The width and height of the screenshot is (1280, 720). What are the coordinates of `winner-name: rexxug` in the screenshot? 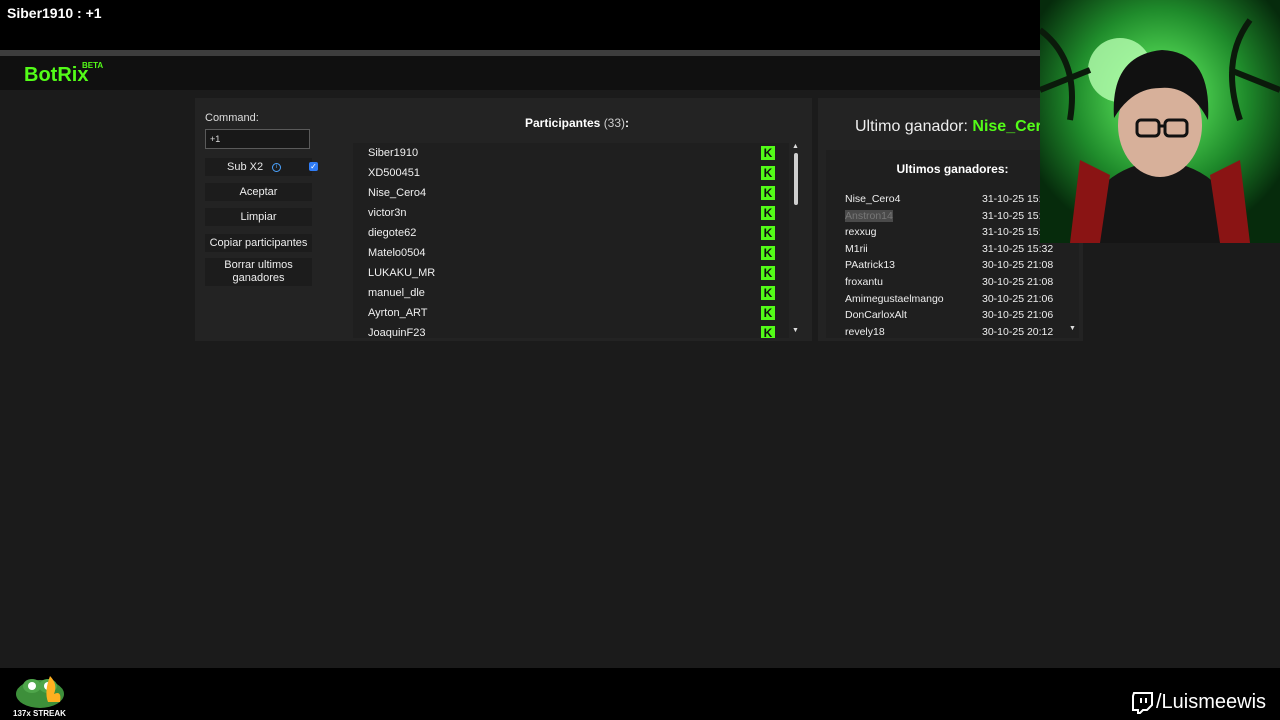 It's located at (861, 232).